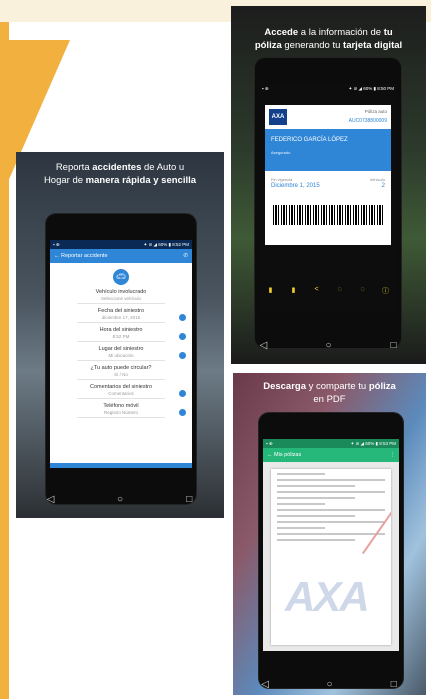 Image resolution: width=431 pixels, height=699 pixels. I want to click on card-icon: ▮, so click(271, 291).